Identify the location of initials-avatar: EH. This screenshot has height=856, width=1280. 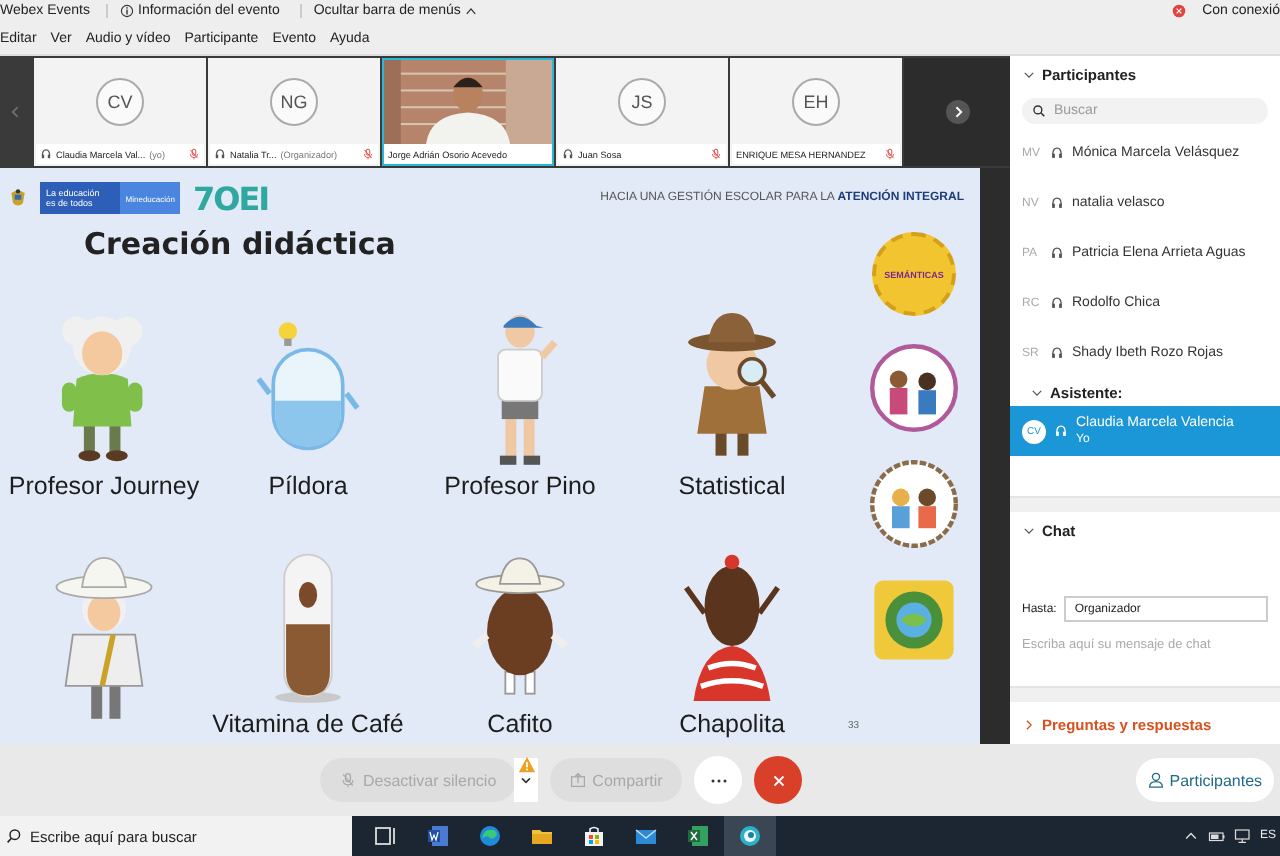
(816, 102).